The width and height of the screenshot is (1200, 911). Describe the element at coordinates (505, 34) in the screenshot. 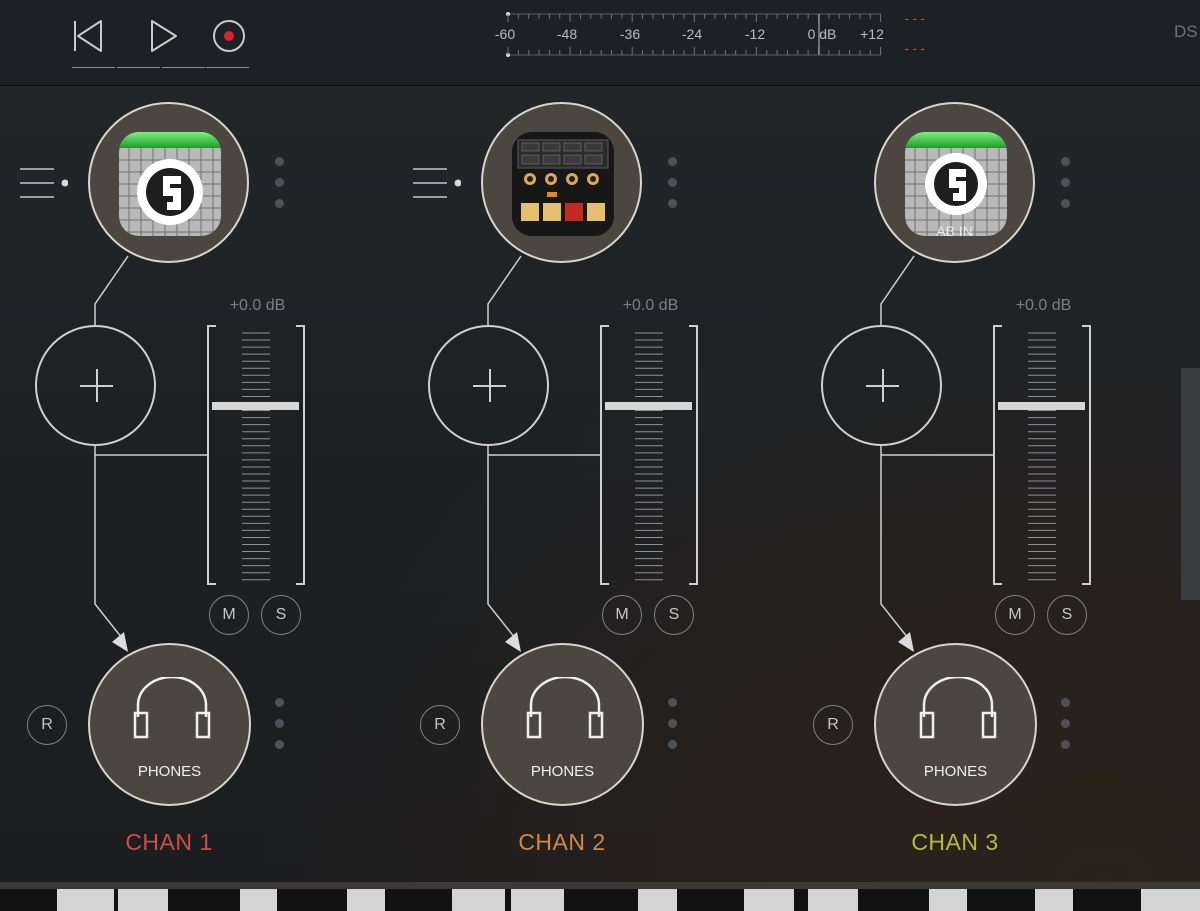

I see `meter-label: -60` at that location.